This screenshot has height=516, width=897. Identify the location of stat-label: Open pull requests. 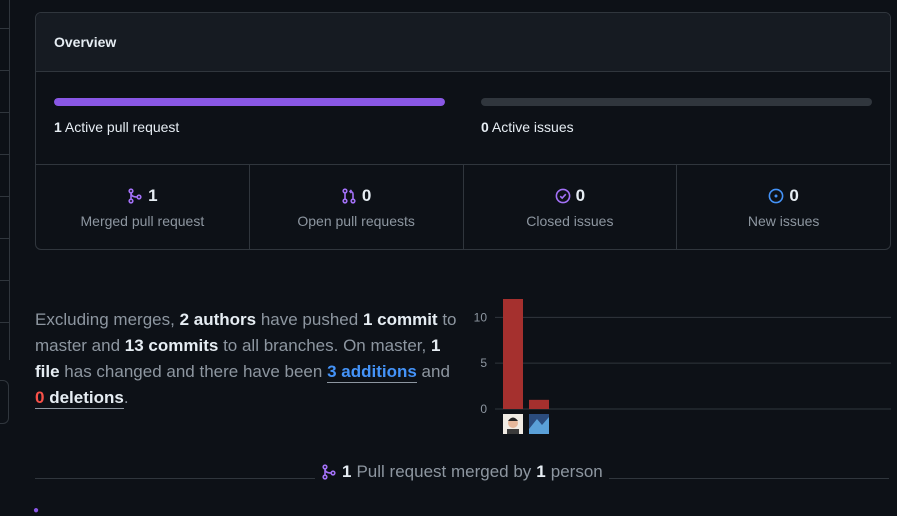
(356, 220).